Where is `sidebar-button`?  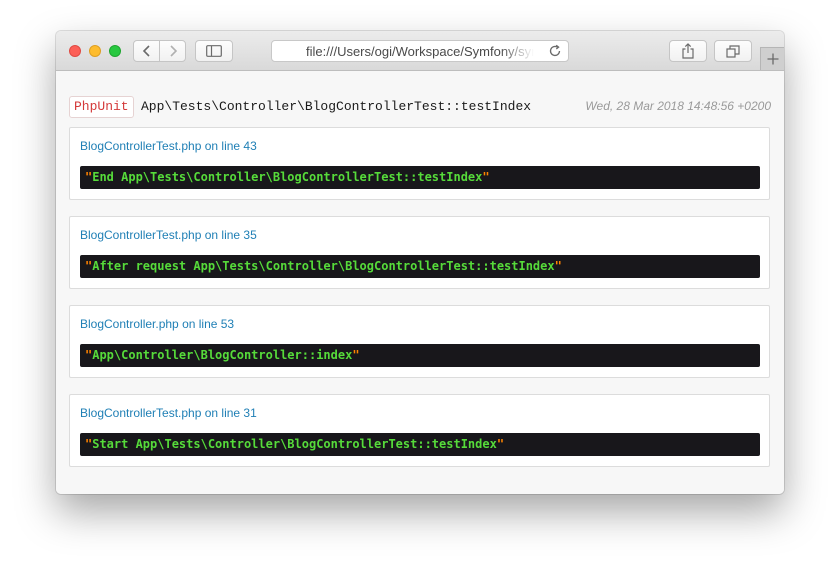
sidebar-button is located at coordinates (214, 51).